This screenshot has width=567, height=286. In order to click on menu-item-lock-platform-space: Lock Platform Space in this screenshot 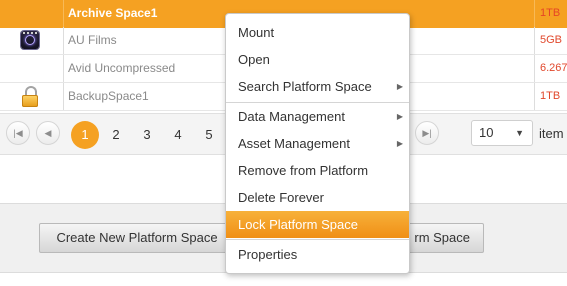, I will do `click(317, 224)`.